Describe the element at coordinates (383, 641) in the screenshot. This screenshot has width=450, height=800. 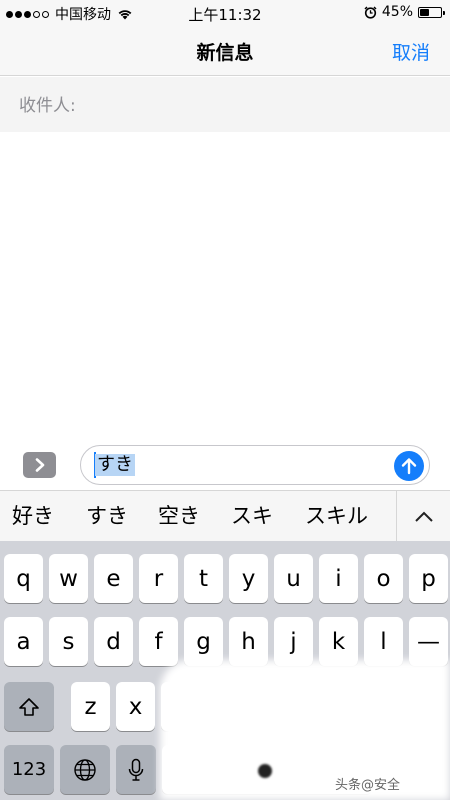
I see `key-l: l` at that location.